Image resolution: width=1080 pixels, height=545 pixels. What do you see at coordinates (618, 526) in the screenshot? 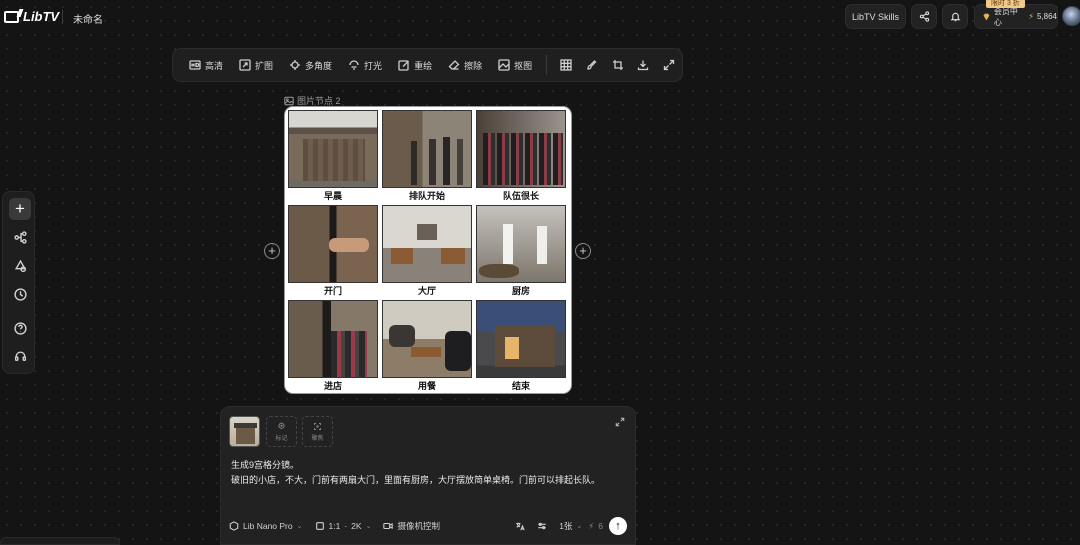
I see `send-button: ↑` at bounding box center [618, 526].